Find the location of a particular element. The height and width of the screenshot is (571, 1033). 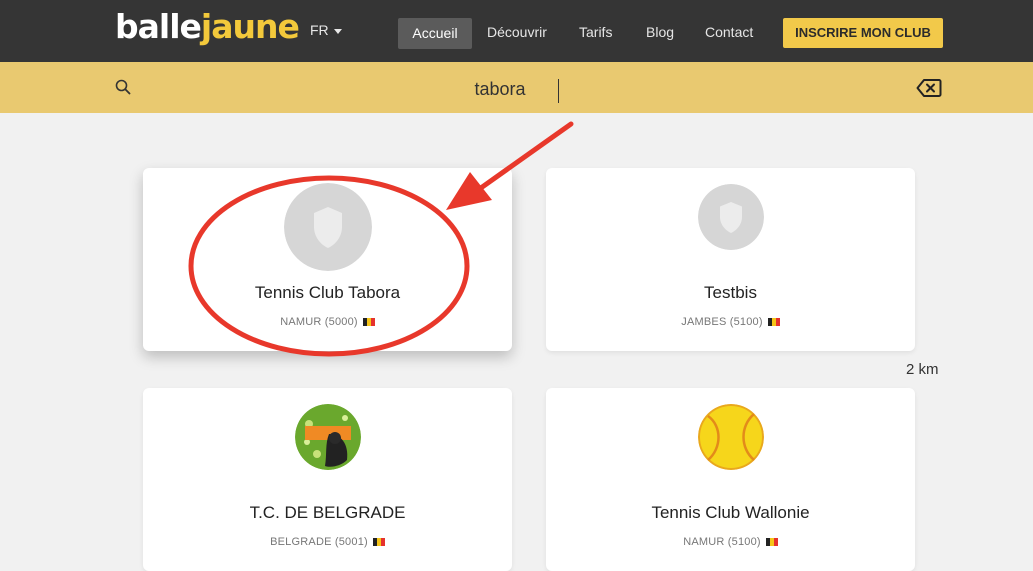

club-name: T.C. DE BELGRADE is located at coordinates (327, 512).